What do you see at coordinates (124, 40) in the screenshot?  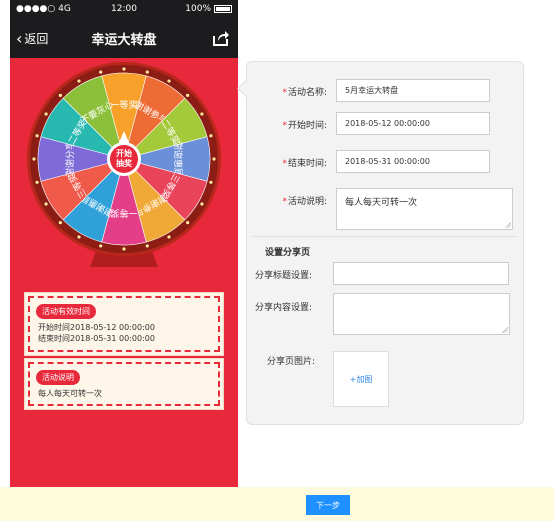 I see `nav-title: 幸运大转盘` at bounding box center [124, 40].